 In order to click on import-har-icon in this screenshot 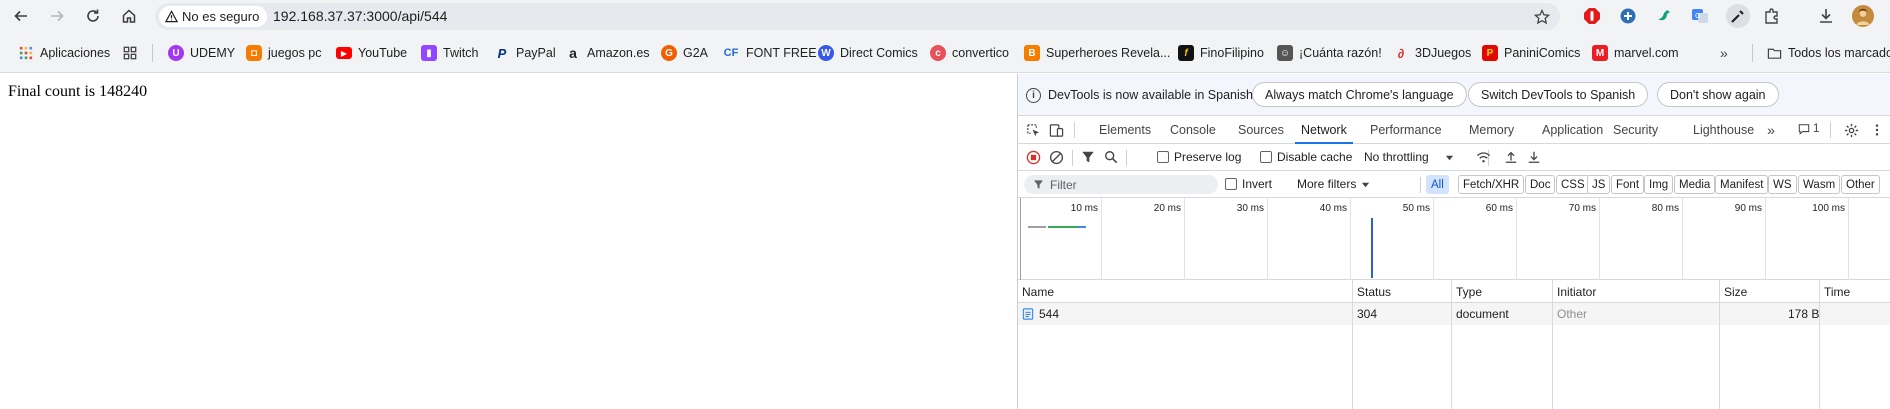, I will do `click(1511, 157)`.